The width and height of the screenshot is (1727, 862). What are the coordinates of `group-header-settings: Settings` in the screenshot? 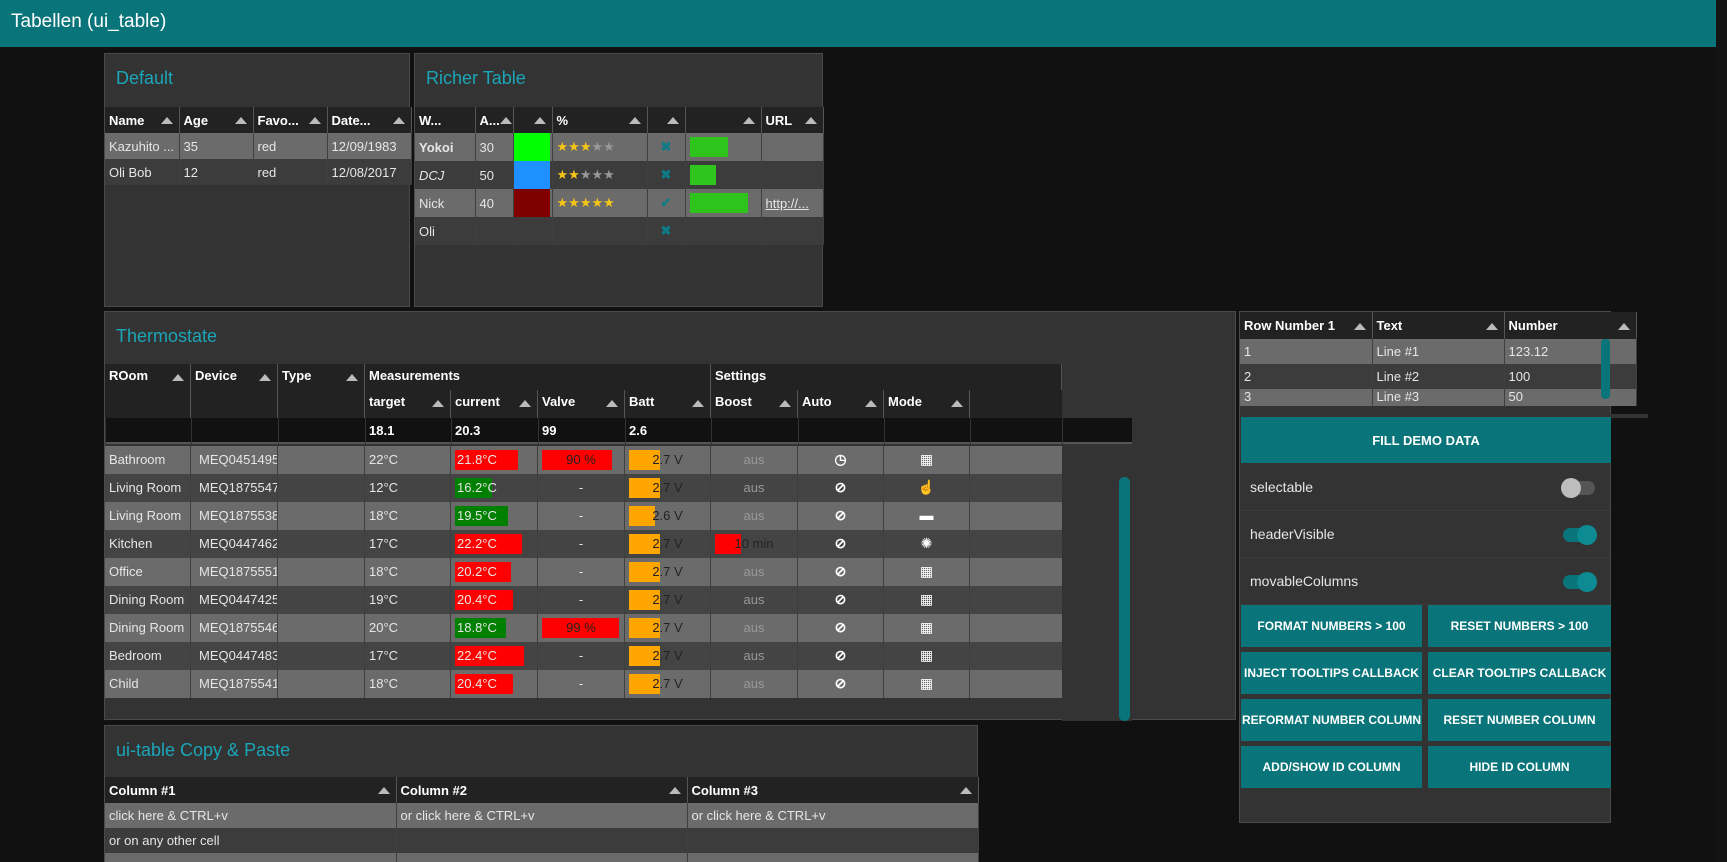 It's located at (886, 377).